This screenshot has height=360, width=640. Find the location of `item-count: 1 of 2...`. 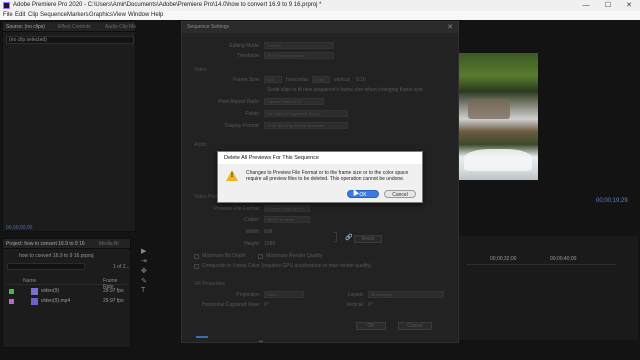

item-count: 1 of 2... is located at coordinates (121, 267).